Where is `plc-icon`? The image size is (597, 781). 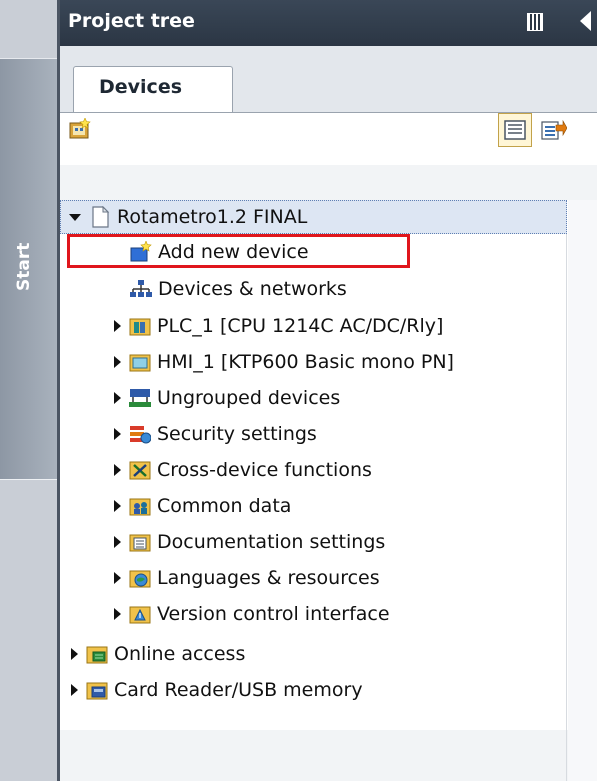
plc-icon is located at coordinates (140, 327).